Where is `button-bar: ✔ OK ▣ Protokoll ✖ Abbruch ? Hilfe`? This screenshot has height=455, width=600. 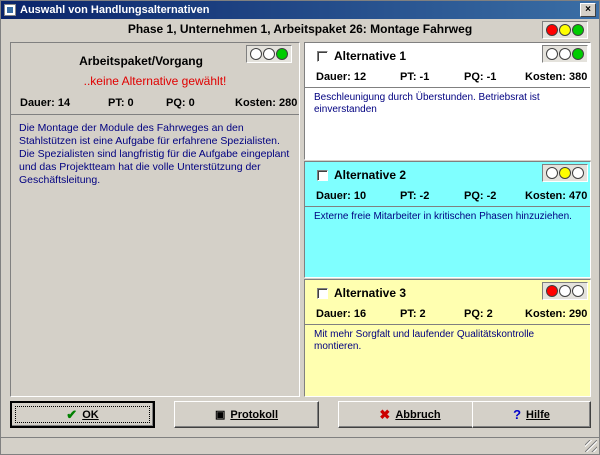 button-bar: ✔ OK ▣ Protokoll ✖ Abbruch ? Hilfe is located at coordinates (300, 415).